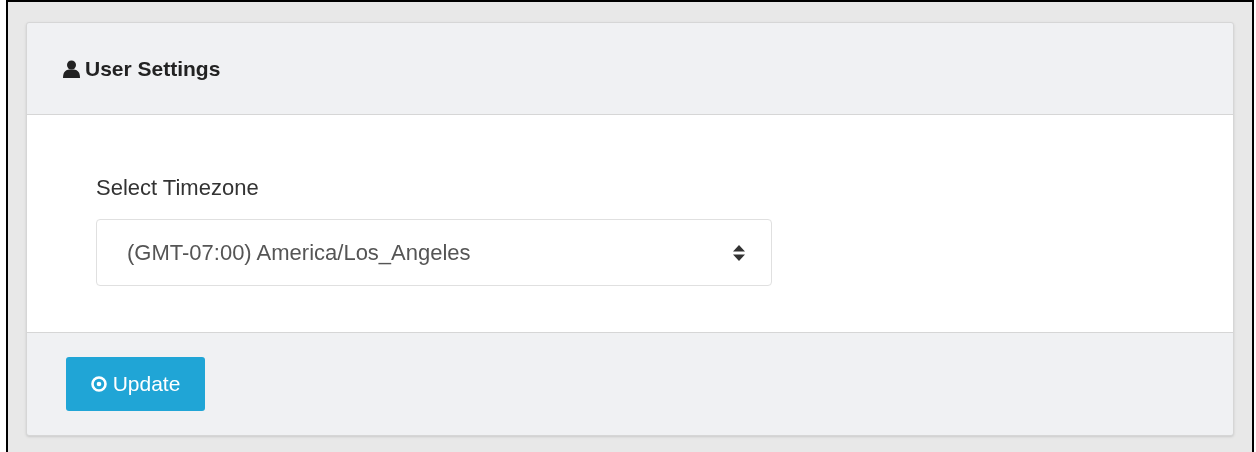 Image resolution: width=1256 pixels, height=452 pixels. Describe the element at coordinates (153, 68) in the screenshot. I see `panel-title: User Settings` at that location.